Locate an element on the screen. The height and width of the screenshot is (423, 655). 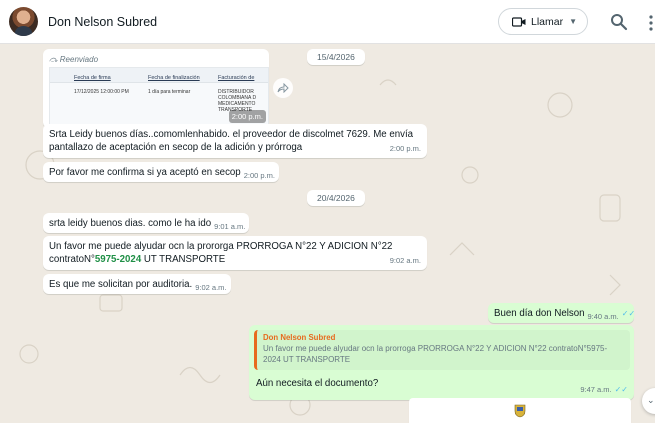
date-separator: 20/4/2026 is located at coordinates (336, 198).